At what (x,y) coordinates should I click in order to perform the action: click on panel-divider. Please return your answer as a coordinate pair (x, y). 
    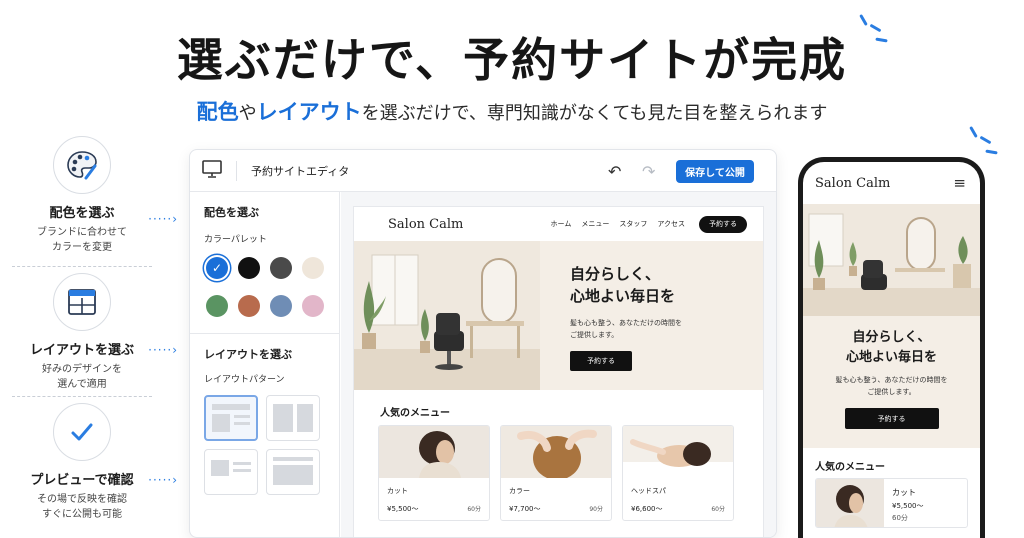
    Looking at the image, I should click on (264, 333).